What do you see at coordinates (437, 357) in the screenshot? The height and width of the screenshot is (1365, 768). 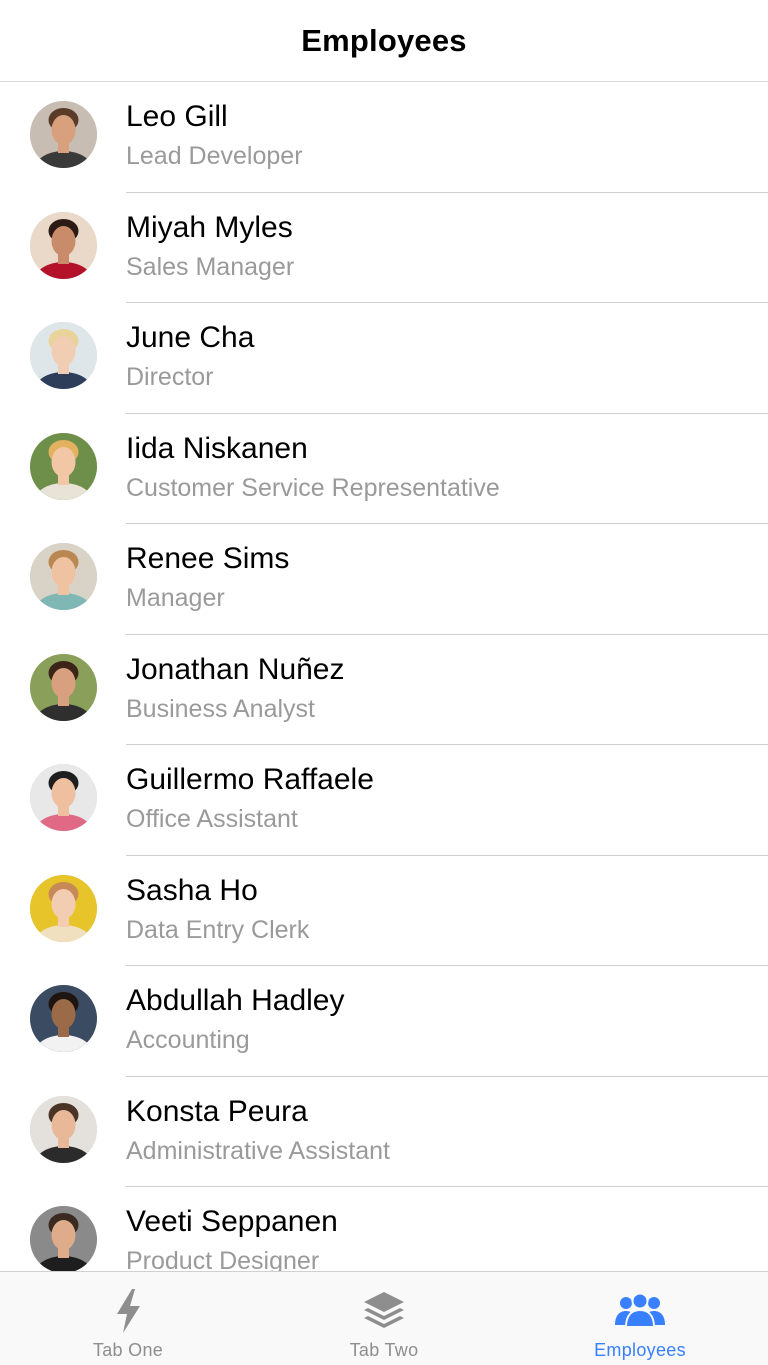 I see `employee-text: June Cha Director` at bounding box center [437, 357].